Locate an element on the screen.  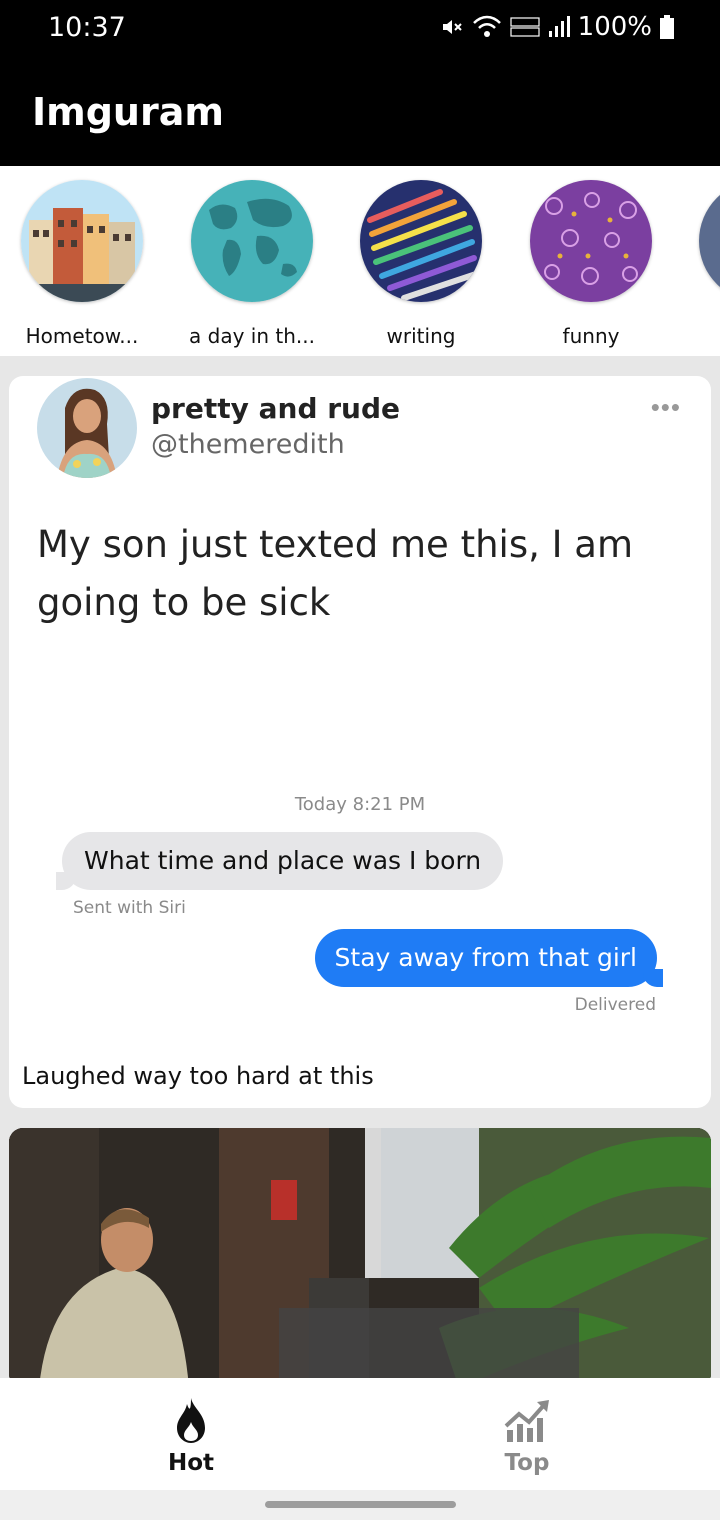
status-time: 10:37 is located at coordinates (87, 27).